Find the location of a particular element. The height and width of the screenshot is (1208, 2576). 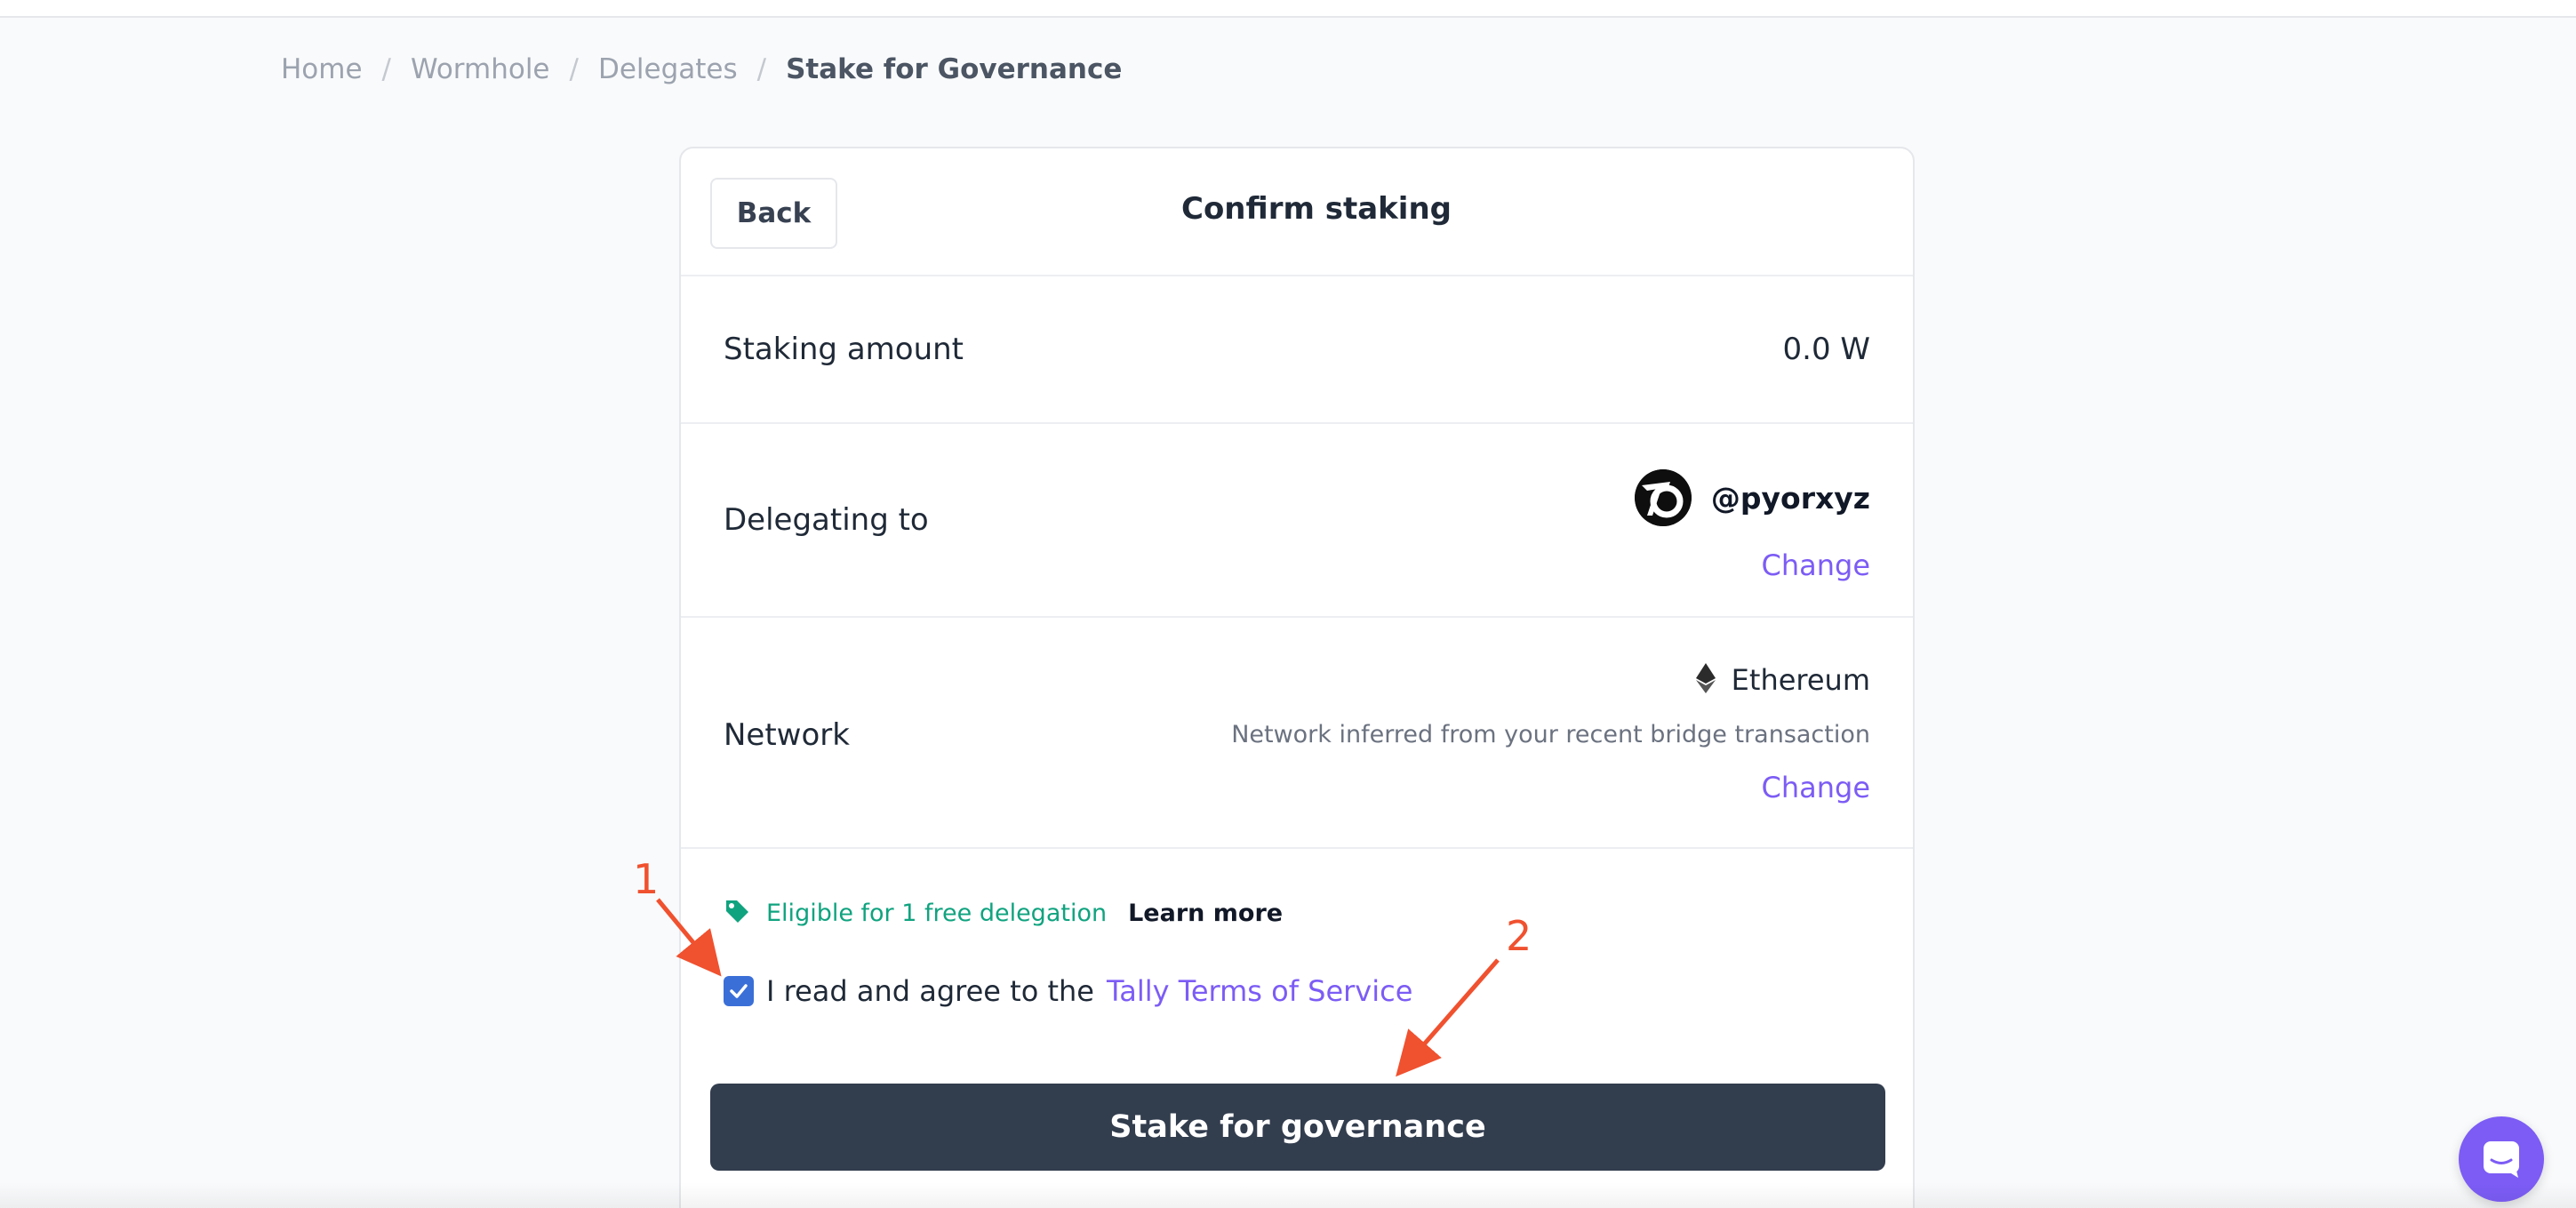

change-network-link: Change is located at coordinates (1815, 787).